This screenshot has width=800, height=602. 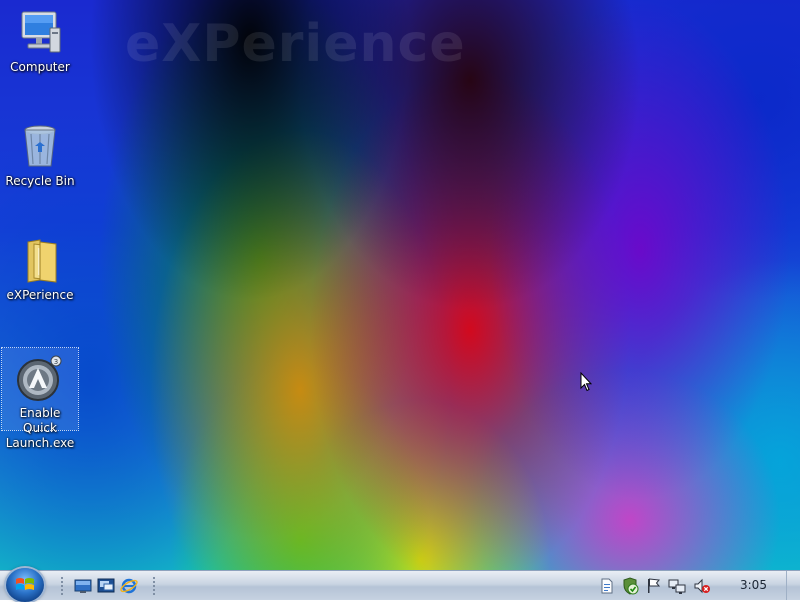 I want to click on network-icon, so click(x=677, y=586).